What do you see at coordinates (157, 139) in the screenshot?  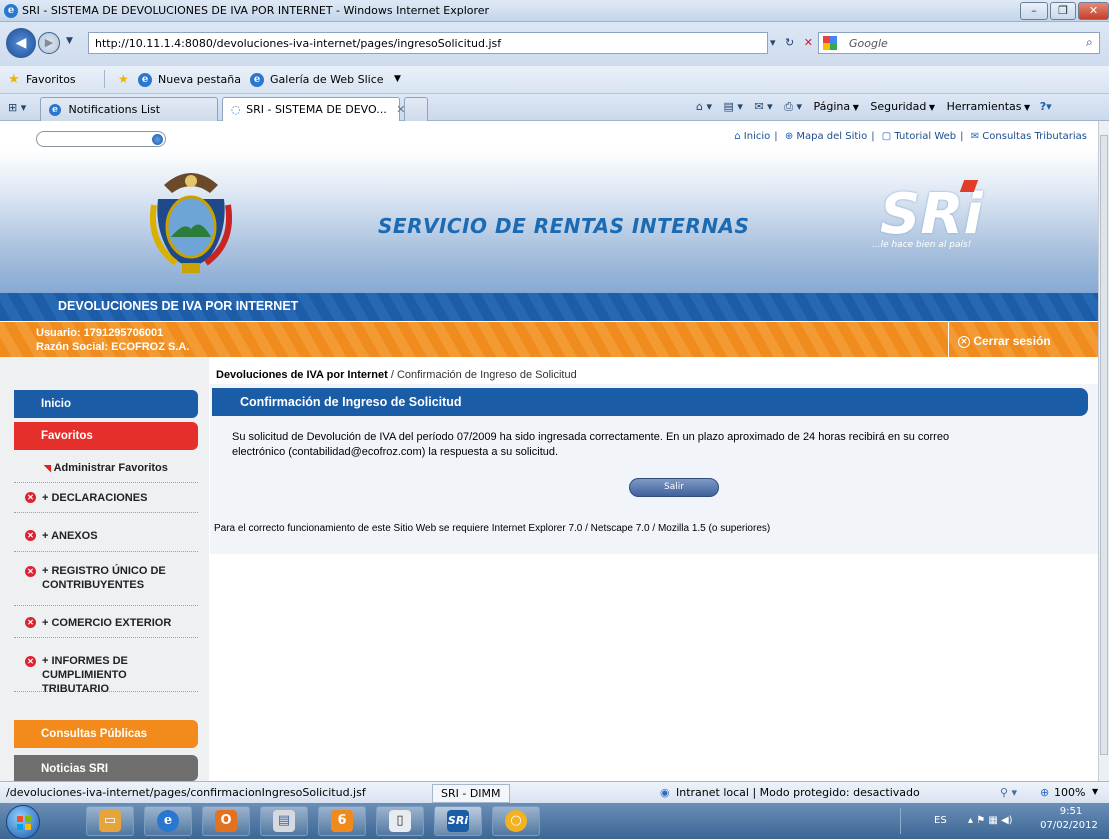 I see `site-search-button` at bounding box center [157, 139].